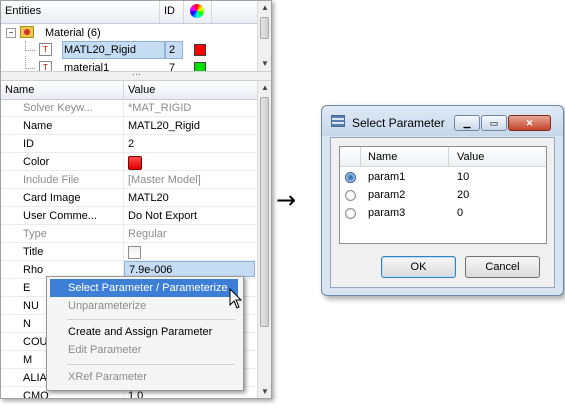 Image resolution: width=565 pixels, height=406 pixels. What do you see at coordinates (418, 267) in the screenshot?
I see `ok-button: OK` at bounding box center [418, 267].